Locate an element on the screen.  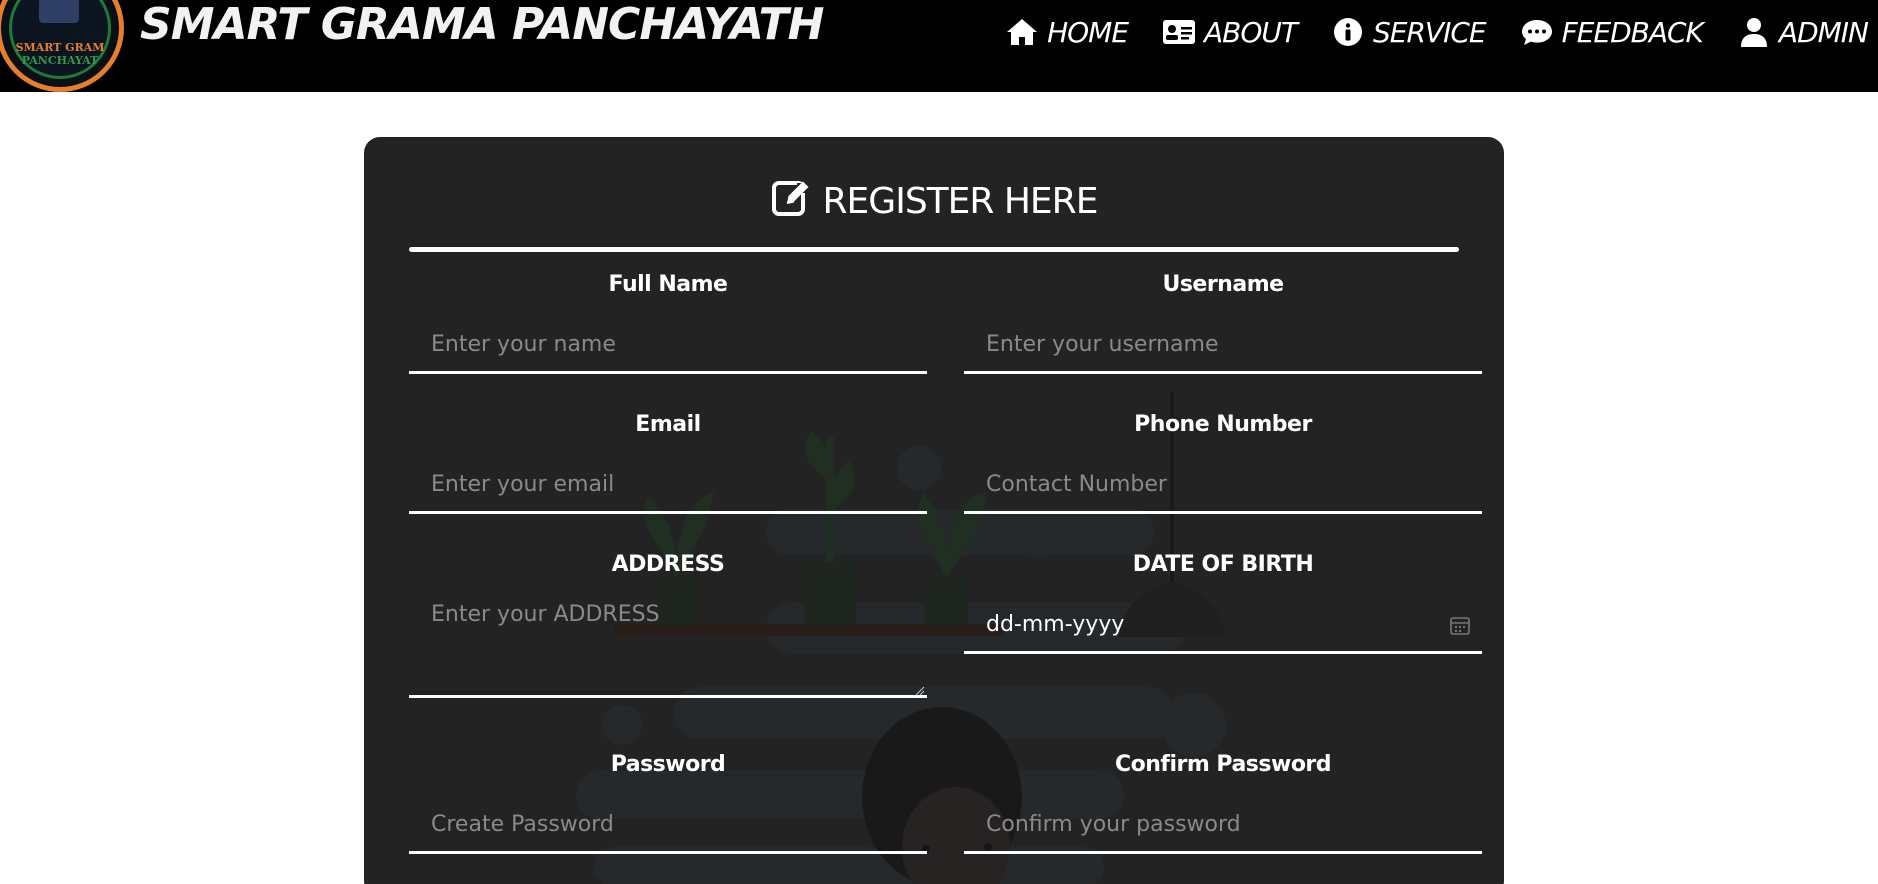
full-name-input is located at coordinates (668, 346).